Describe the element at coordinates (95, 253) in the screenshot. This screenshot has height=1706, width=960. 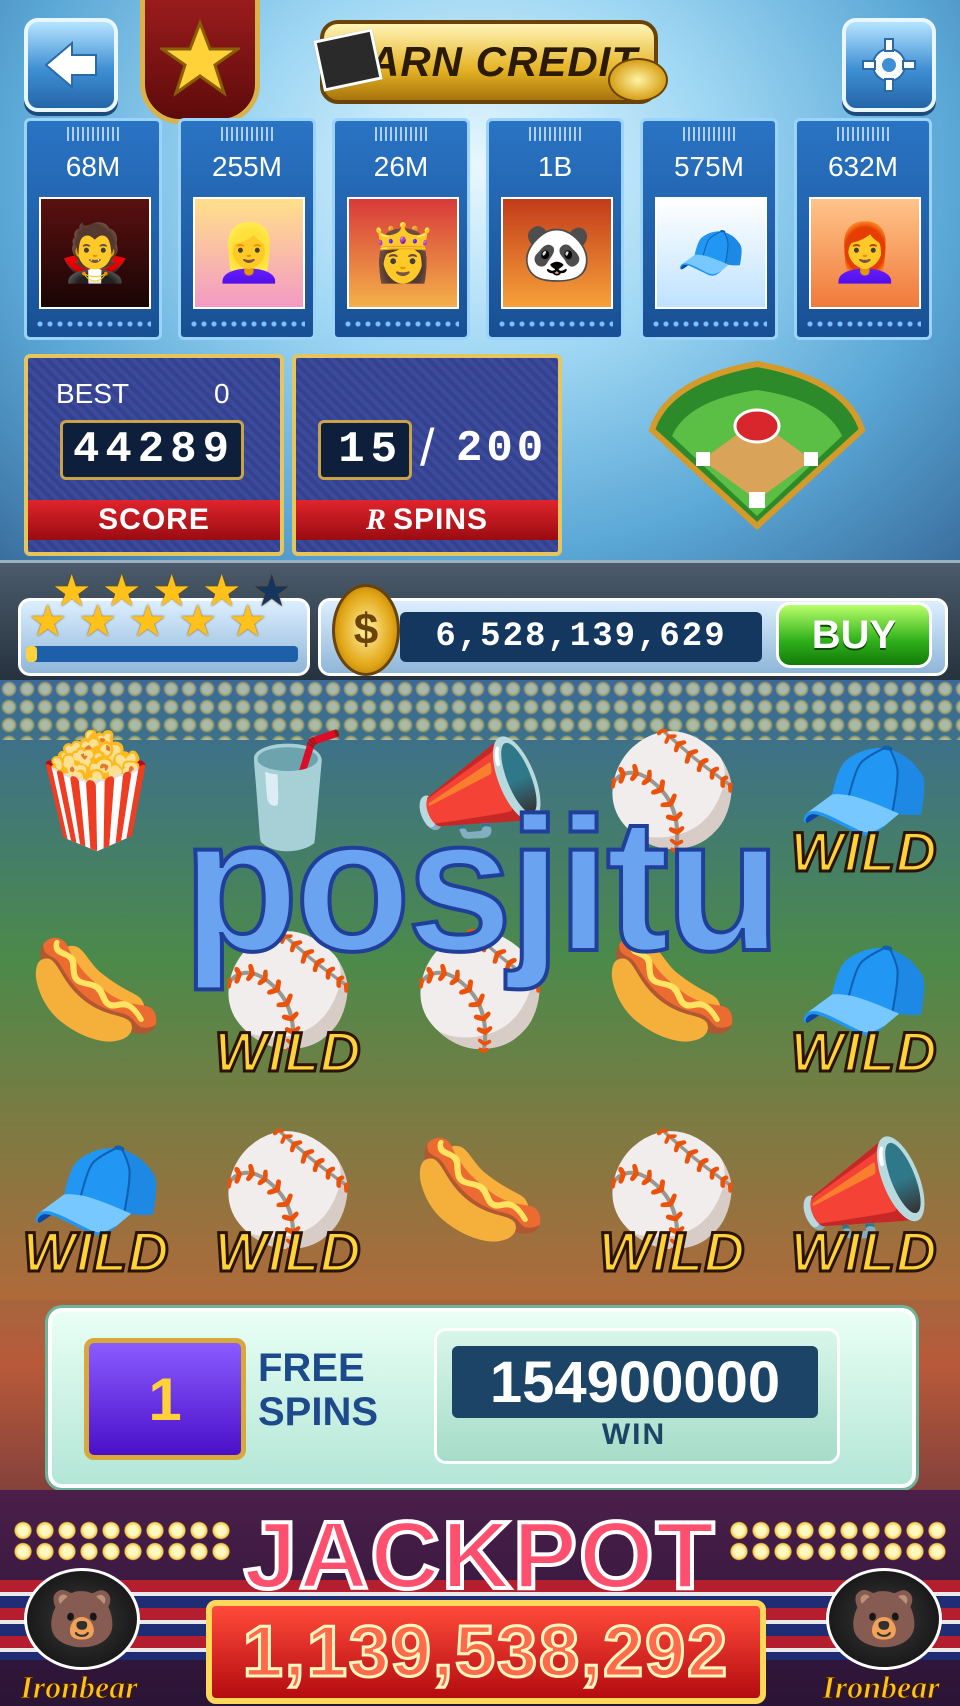
I see `vampire-avatar: 🧛` at that location.